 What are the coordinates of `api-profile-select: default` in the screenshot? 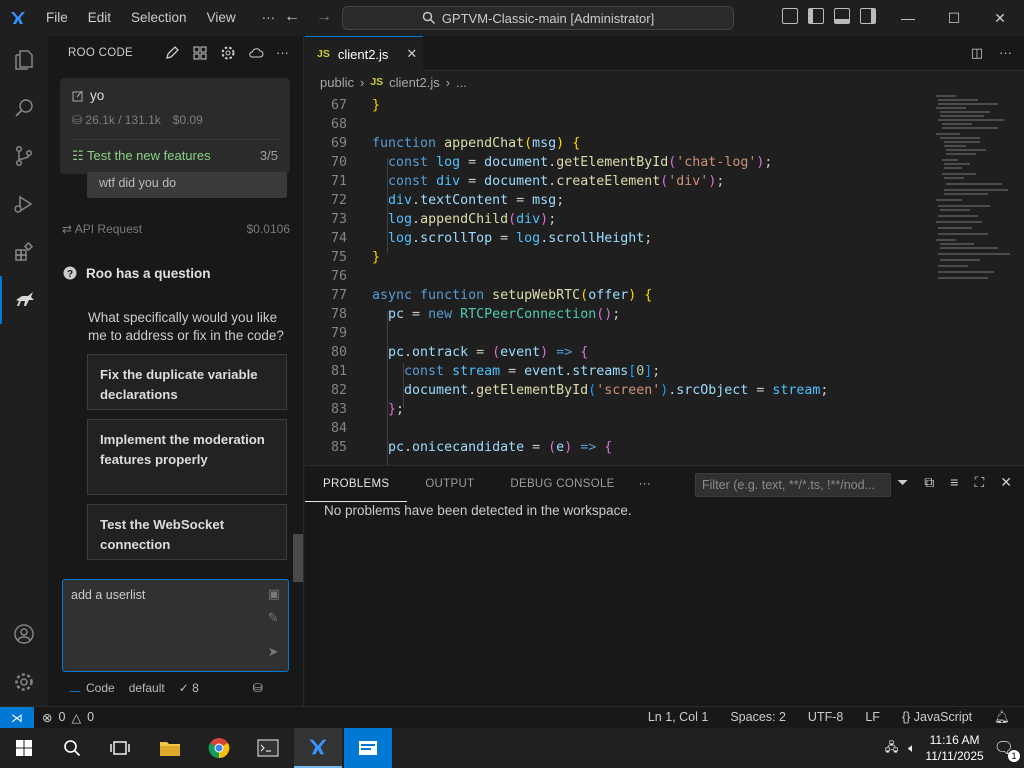 It's located at (147, 688).